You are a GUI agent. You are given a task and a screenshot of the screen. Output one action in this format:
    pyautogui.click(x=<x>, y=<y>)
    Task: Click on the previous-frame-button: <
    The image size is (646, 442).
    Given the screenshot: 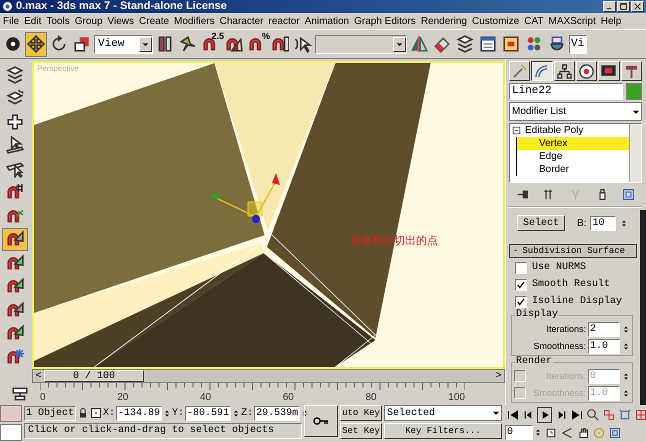 What is the action you would take?
    pyautogui.click(x=38, y=376)
    